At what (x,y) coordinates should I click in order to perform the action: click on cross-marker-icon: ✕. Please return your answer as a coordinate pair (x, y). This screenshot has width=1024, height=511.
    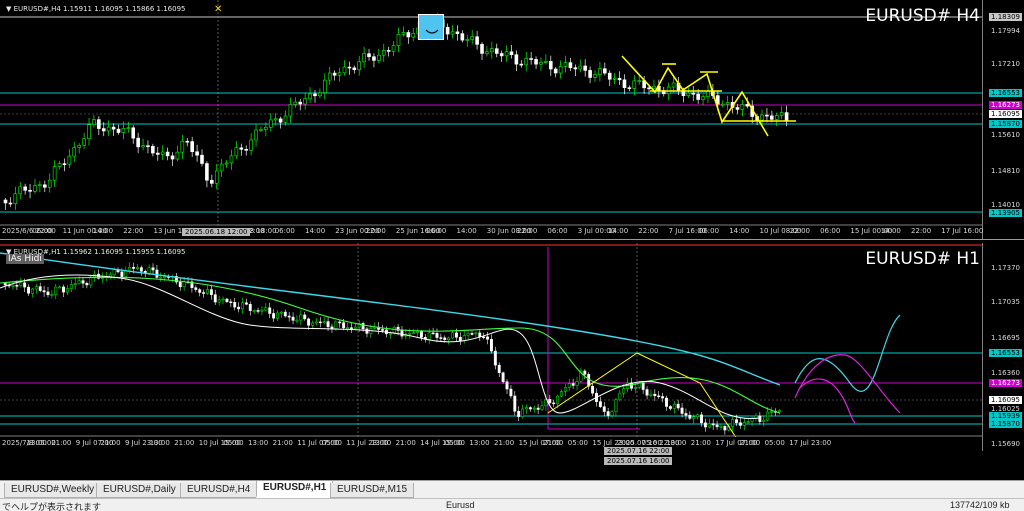
    Looking at the image, I should click on (218, 9).